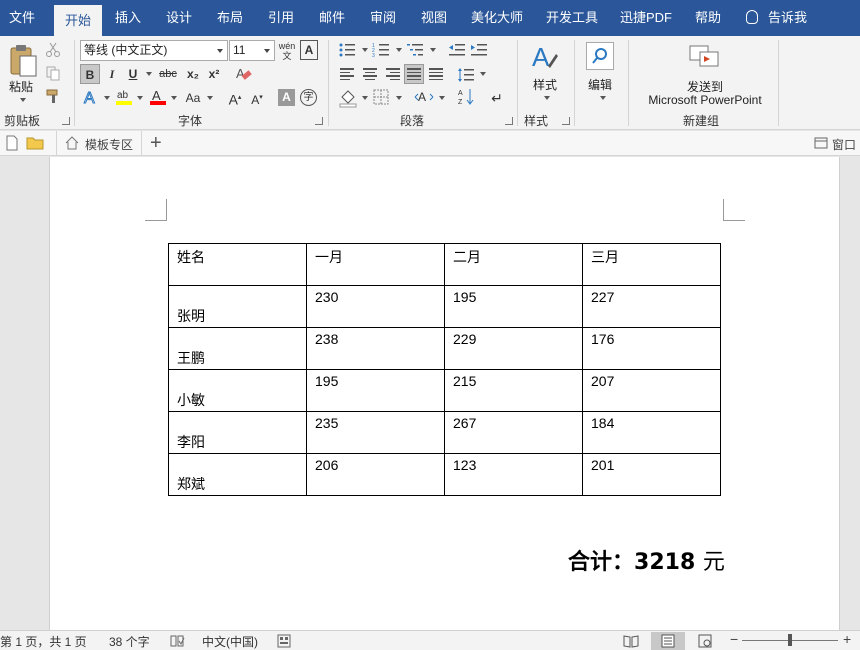 This screenshot has height=650, width=860. Describe the element at coordinates (332, 18) in the screenshot. I see `tab-mailings: 邮件` at that location.